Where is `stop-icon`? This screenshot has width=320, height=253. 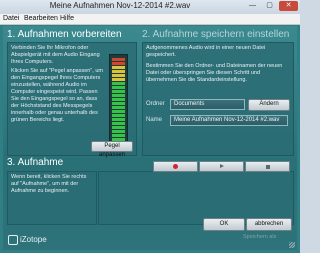
stop-icon is located at coordinates (267, 166).